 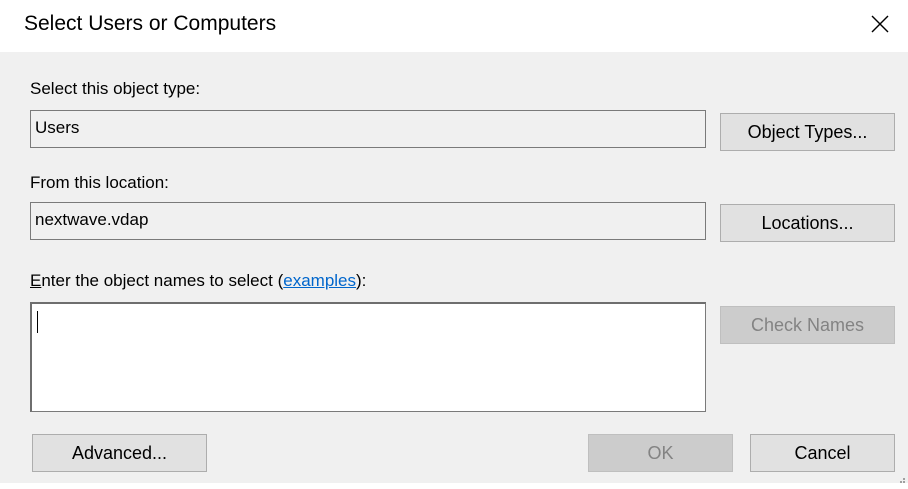 I want to click on close-button, so click(x=880, y=24).